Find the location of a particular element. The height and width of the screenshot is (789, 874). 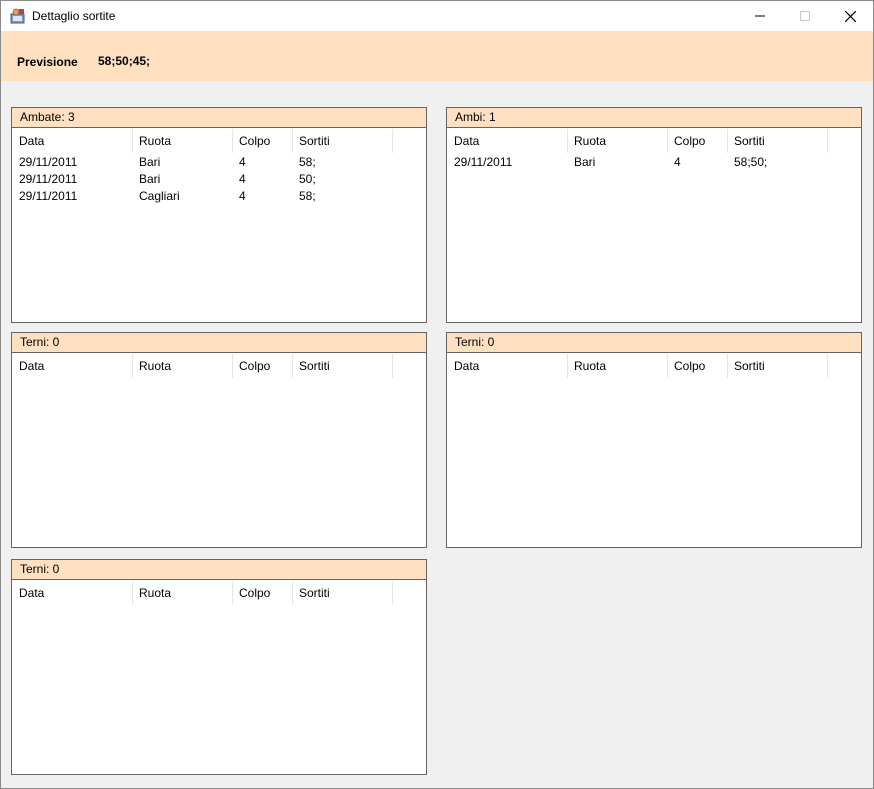

panel-title: Ambate: 3 is located at coordinates (219, 118).